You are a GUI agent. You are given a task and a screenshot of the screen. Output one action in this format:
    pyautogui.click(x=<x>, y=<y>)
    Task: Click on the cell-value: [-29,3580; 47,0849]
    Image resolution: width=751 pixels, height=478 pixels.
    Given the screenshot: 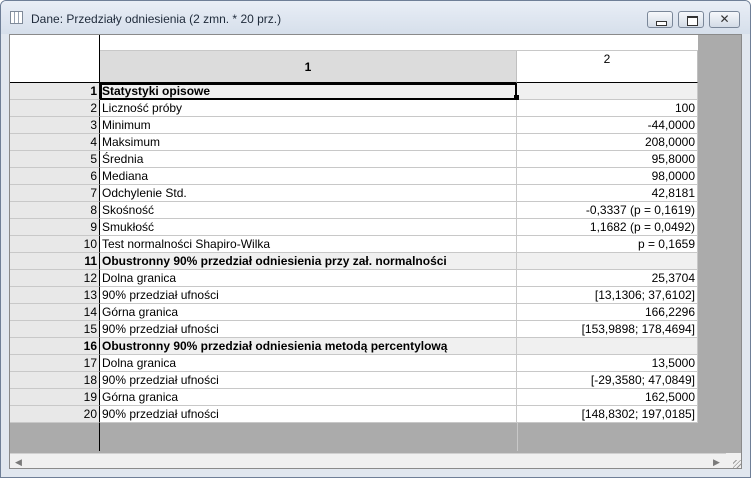 What is the action you would take?
    pyautogui.click(x=607, y=380)
    